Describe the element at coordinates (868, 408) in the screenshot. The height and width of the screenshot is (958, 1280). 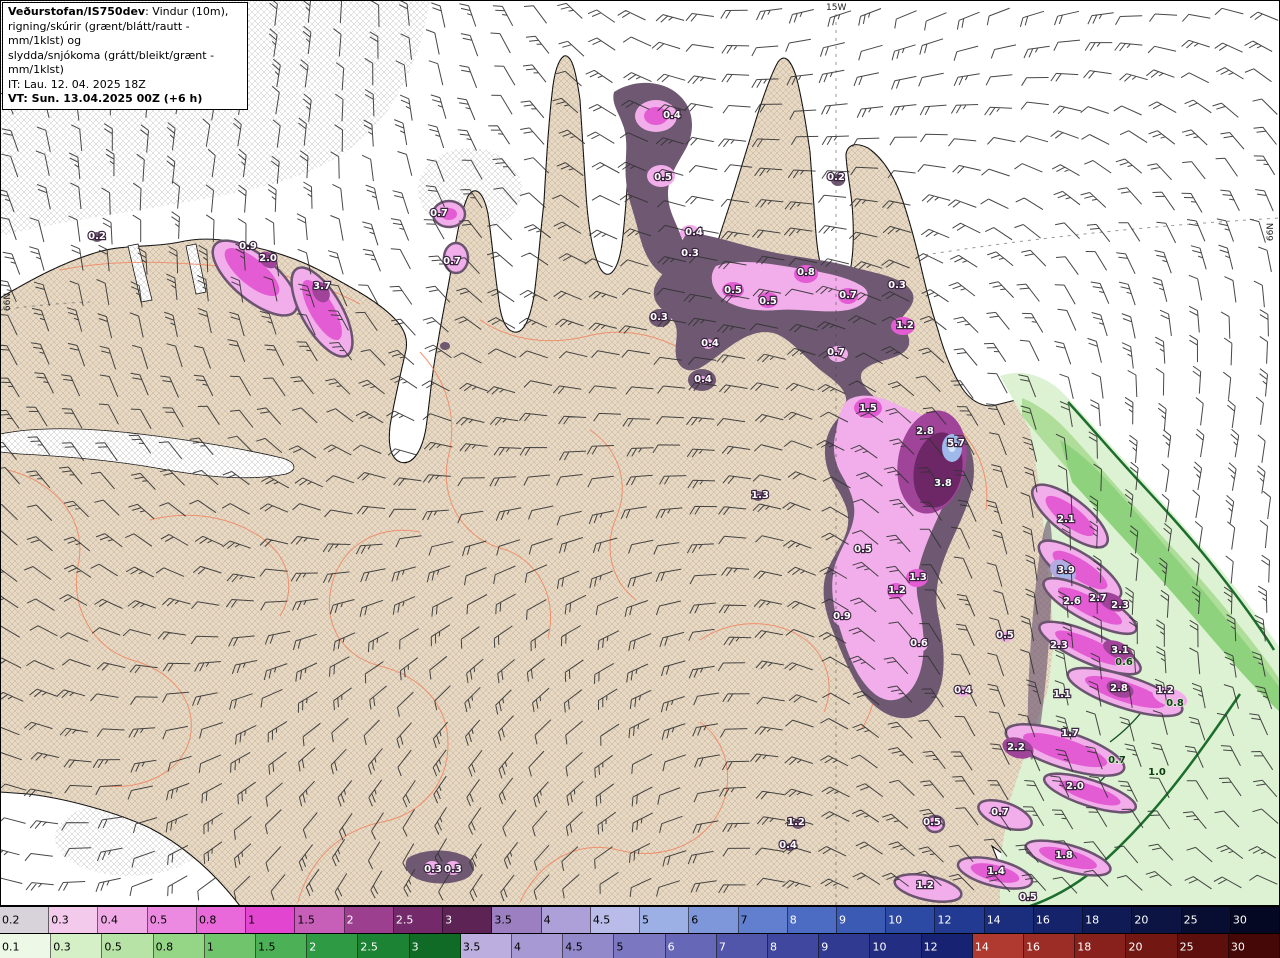
I see `precip-value-label: 1.5` at that location.